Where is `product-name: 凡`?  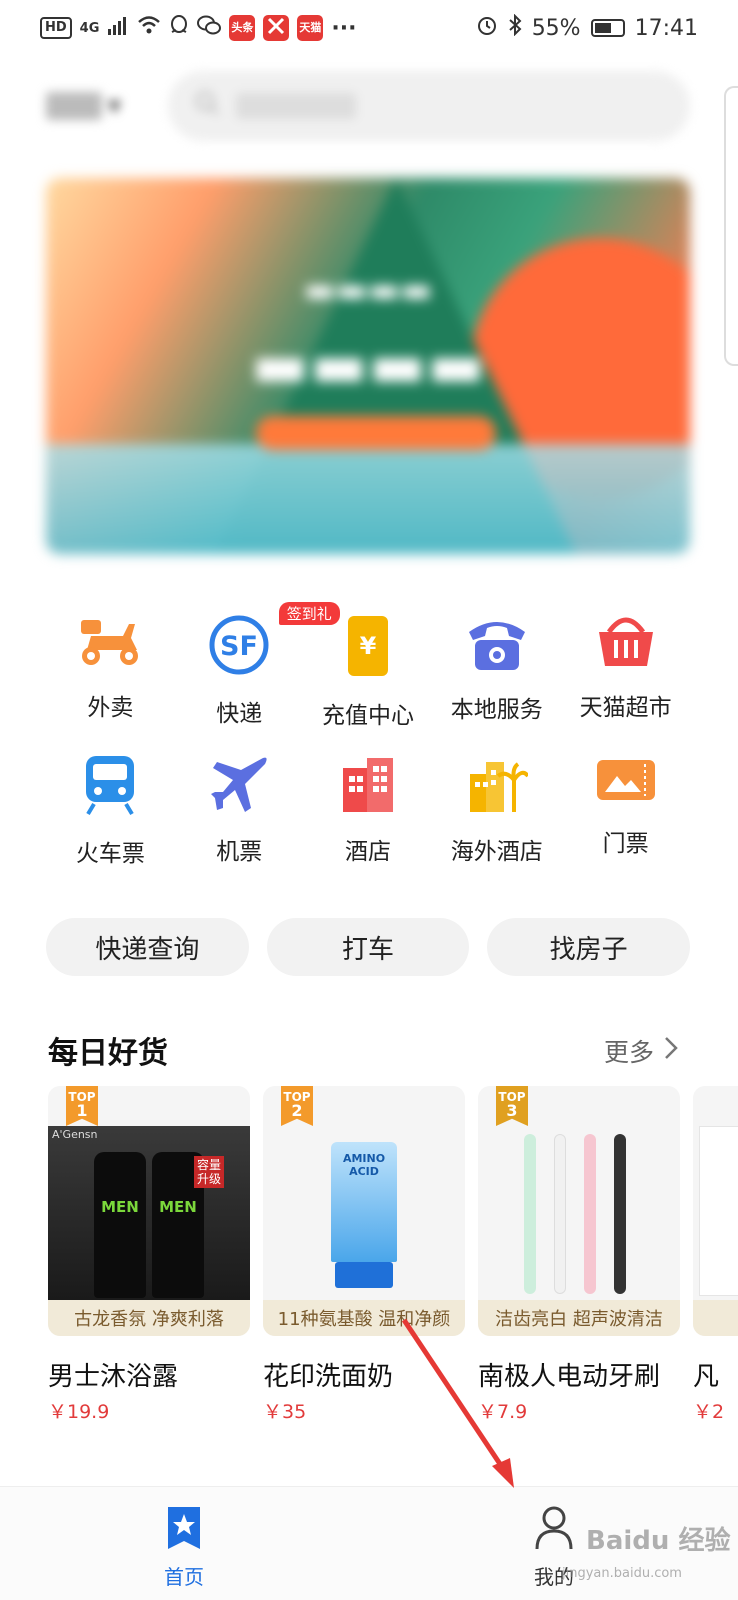 product-name: 凡 is located at coordinates (706, 1377).